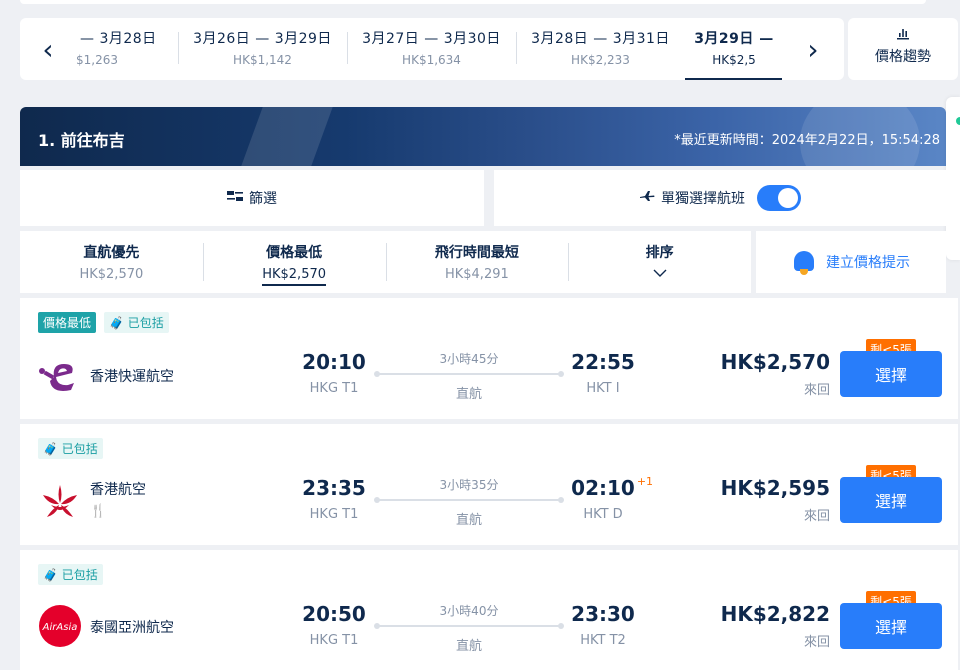  I want to click on filter-button: 篩選, so click(252, 198).